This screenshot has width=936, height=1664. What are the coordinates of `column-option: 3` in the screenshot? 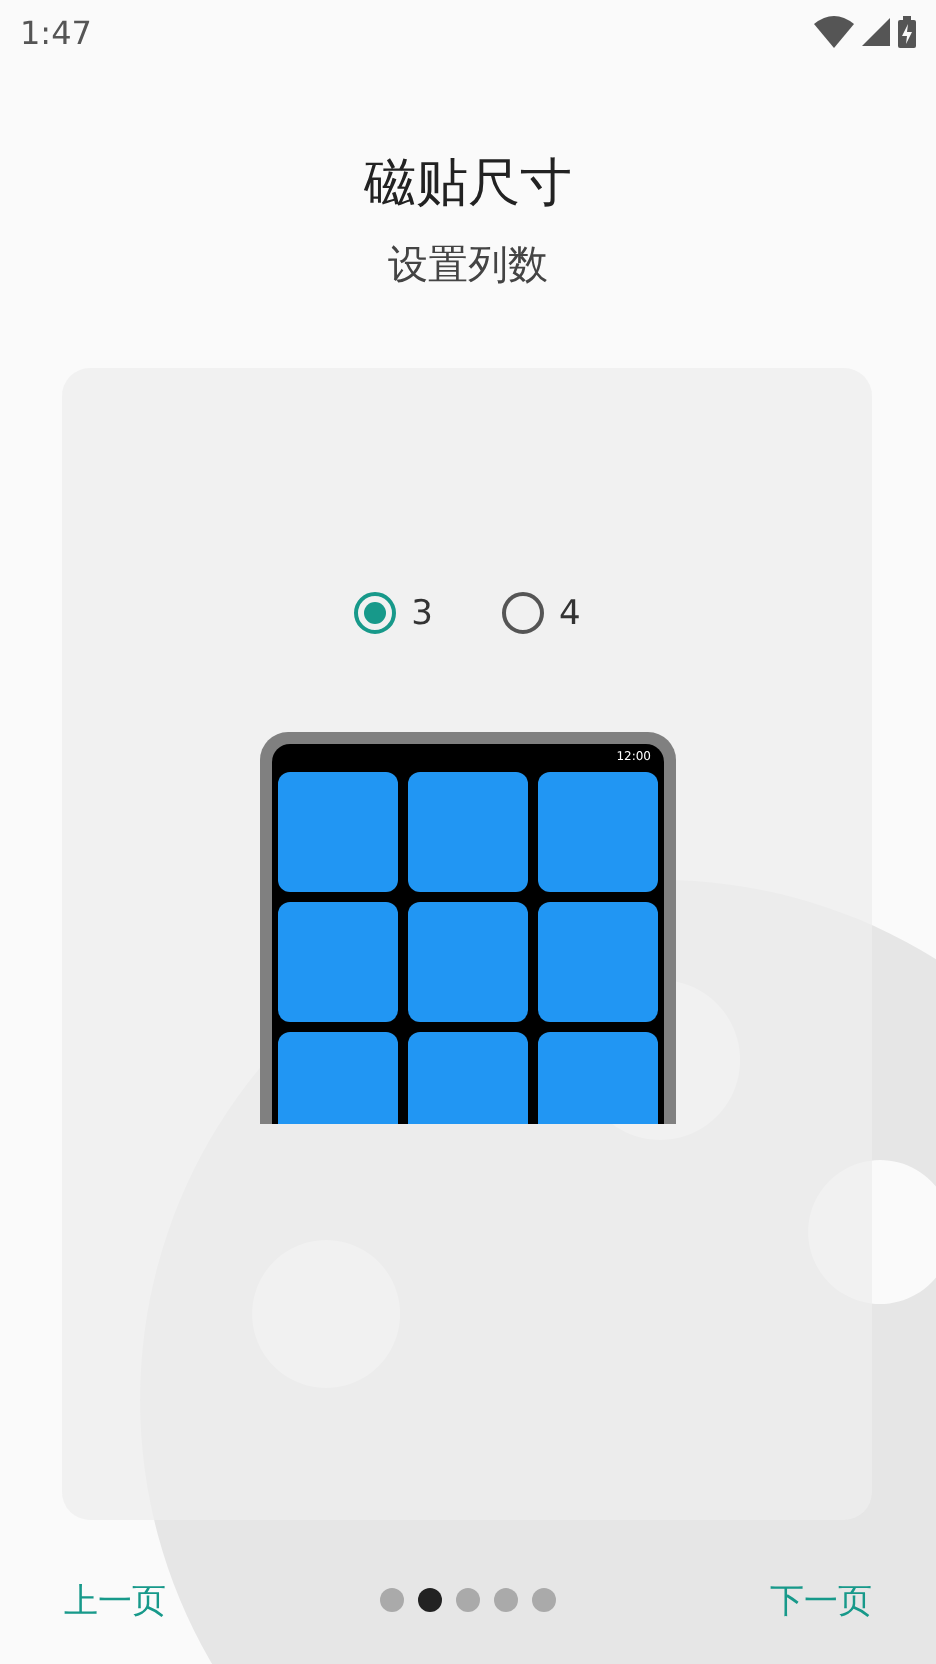 It's located at (393, 613).